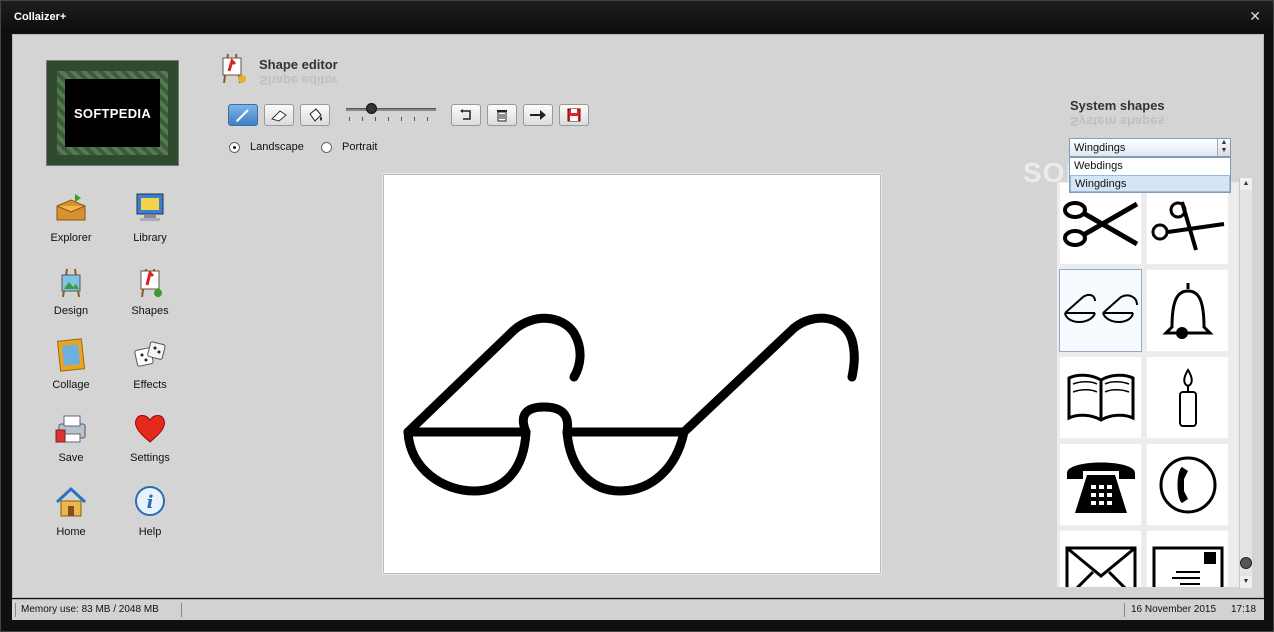 Image resolution: width=1274 pixels, height=632 pixels. I want to click on page-title: Shape editor, so click(298, 64).